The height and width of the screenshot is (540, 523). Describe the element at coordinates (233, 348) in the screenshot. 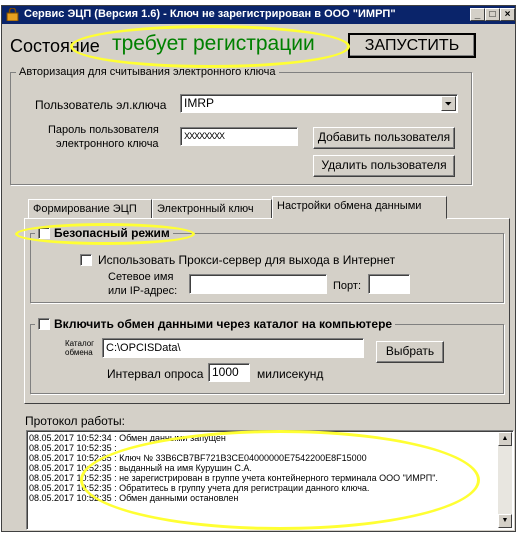

I see `catalog-input: C:\OPCISData\` at that location.